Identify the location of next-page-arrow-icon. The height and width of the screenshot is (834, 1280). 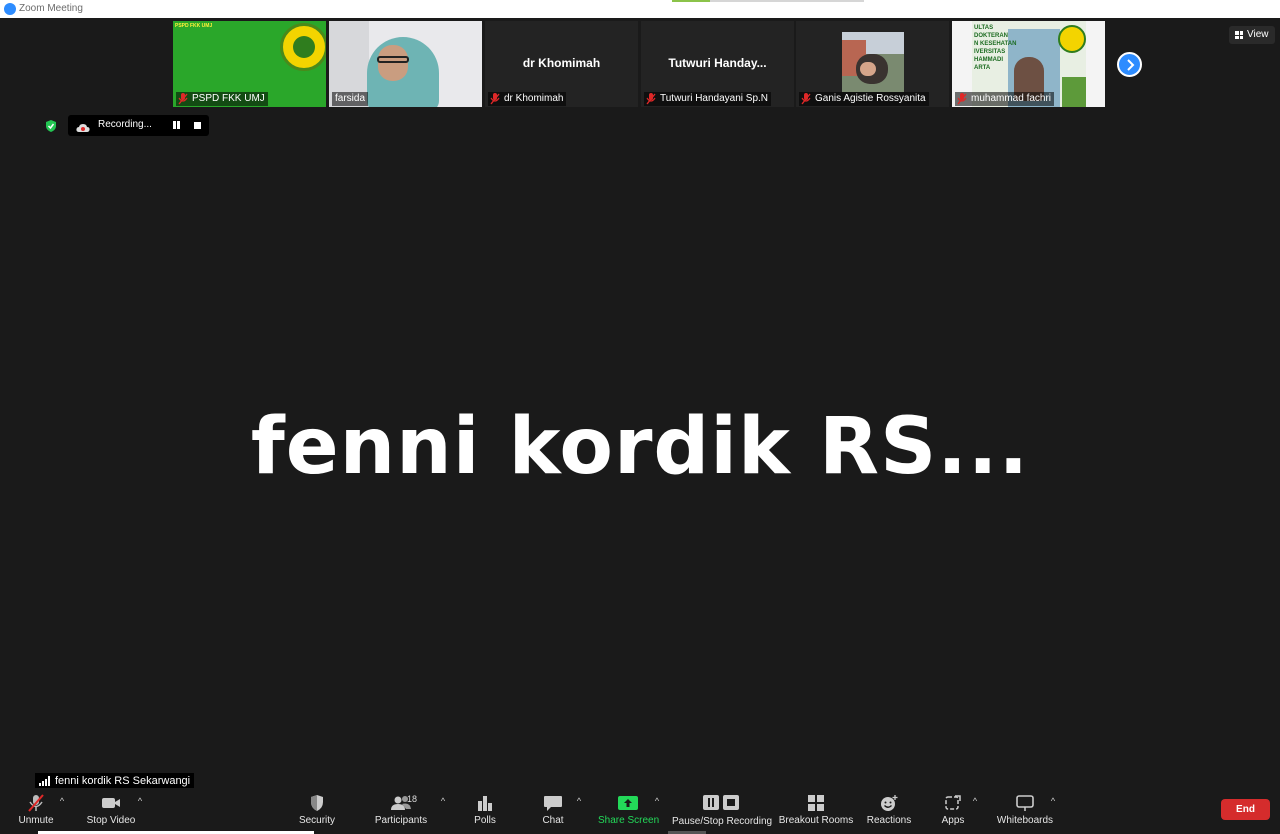
(1129, 64).